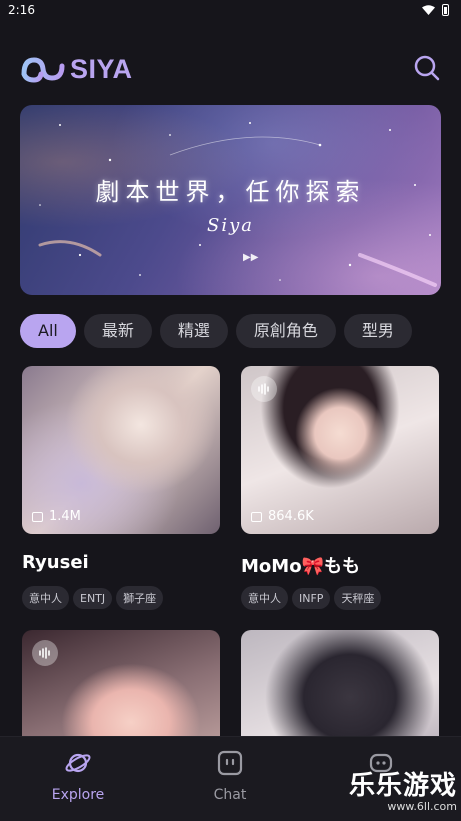  What do you see at coordinates (21, 10) in the screenshot?
I see `status-time: 2:16` at bounding box center [21, 10].